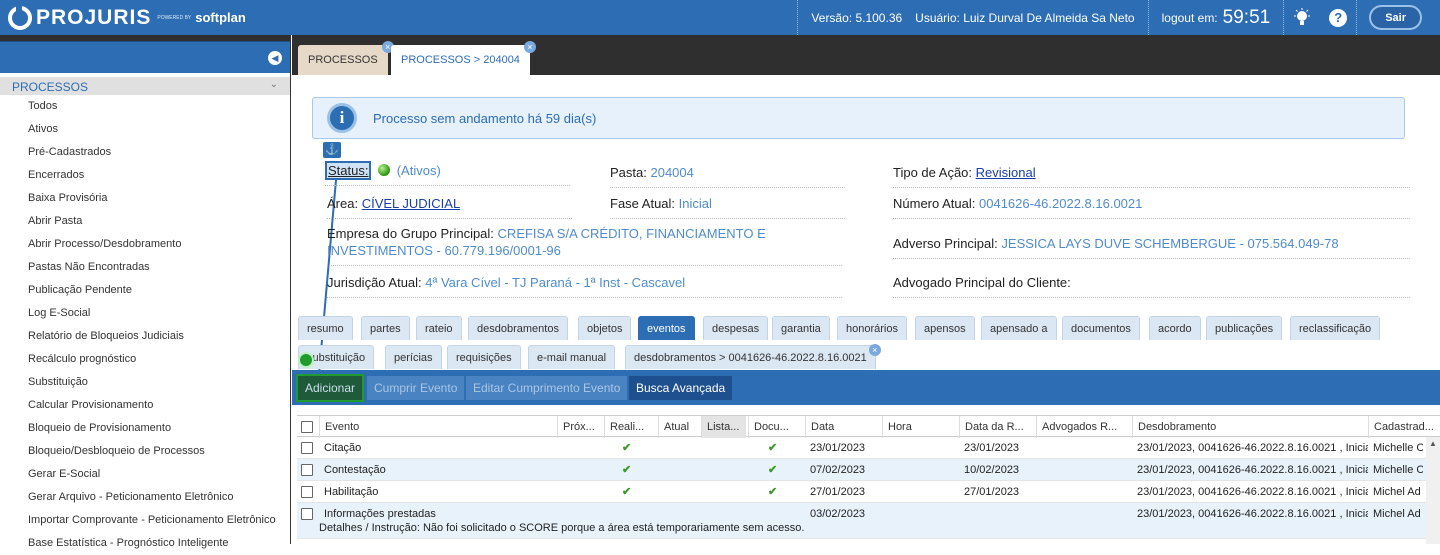  I want to click on sidebar-section-processos: PROCESSOS ⌄, so click(145, 86).